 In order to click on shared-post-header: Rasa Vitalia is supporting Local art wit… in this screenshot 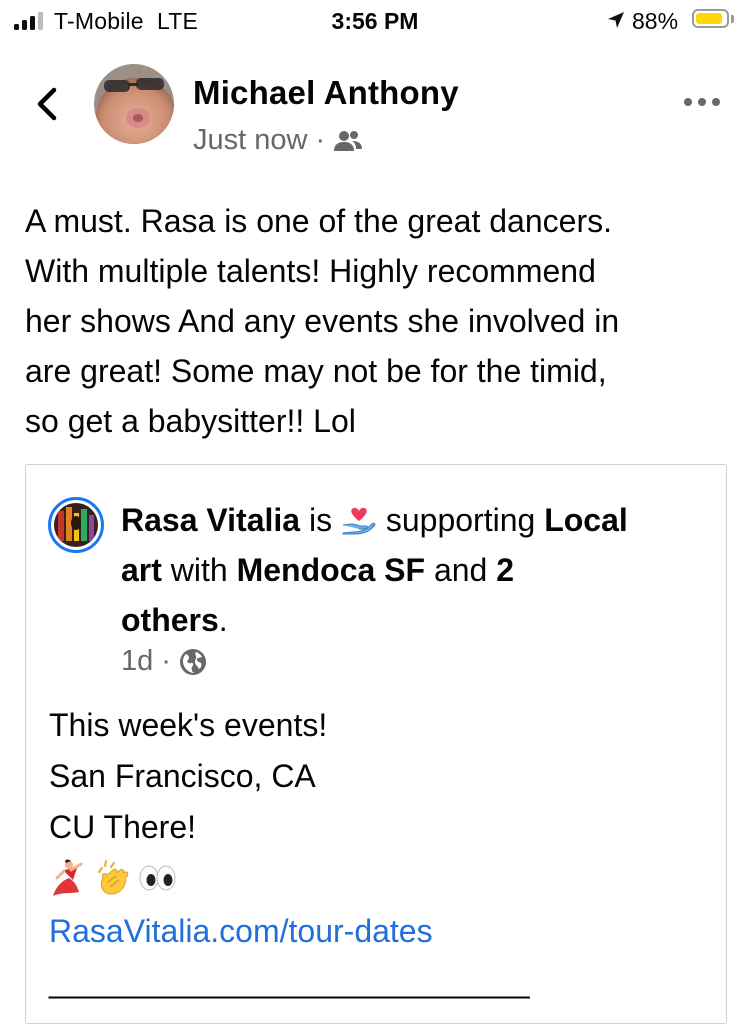, I will do `click(411, 570)`.